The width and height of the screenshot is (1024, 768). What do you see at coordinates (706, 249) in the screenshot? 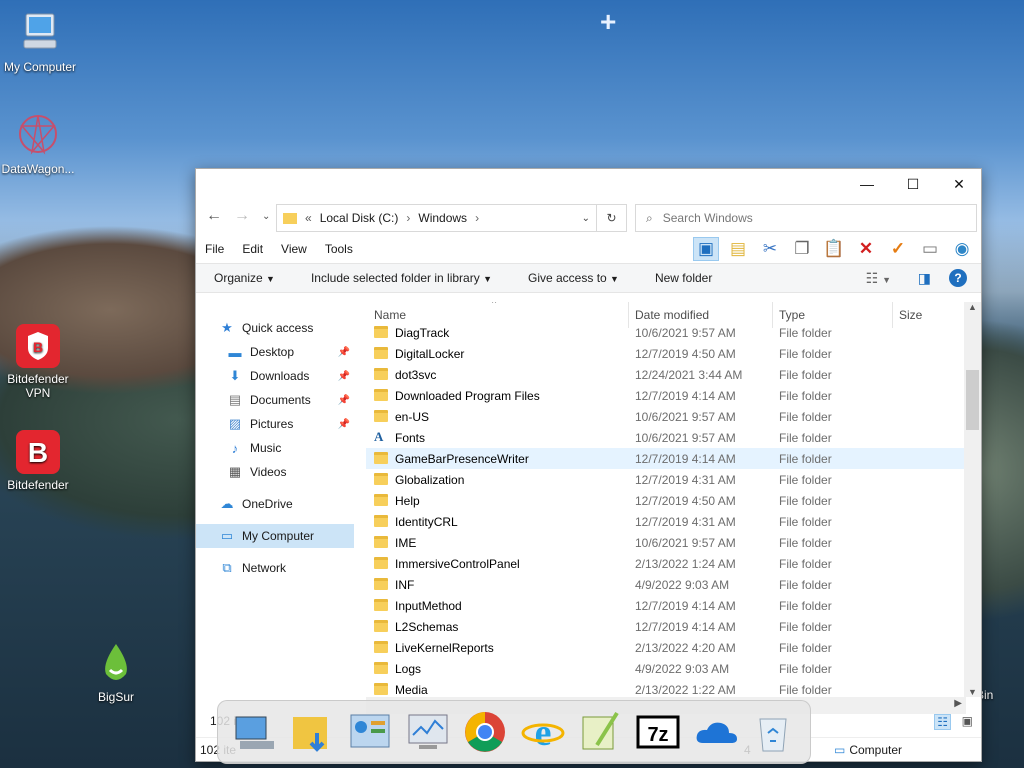
I see `preview-pane-icon: ▣` at bounding box center [706, 249].